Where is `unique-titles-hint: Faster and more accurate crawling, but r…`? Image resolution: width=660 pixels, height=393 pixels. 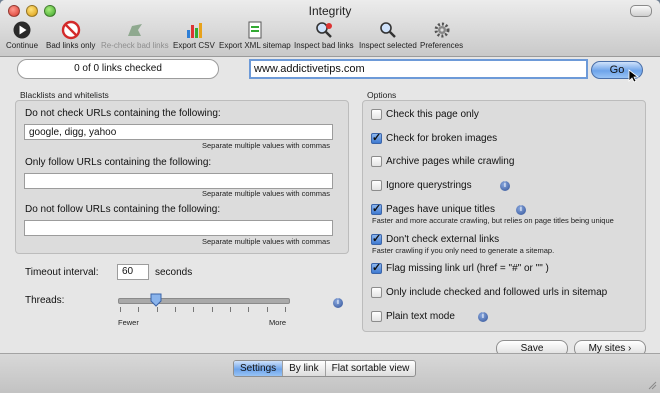 unique-titles-hint: Faster and more accurate crawling, but r… is located at coordinates (493, 220).